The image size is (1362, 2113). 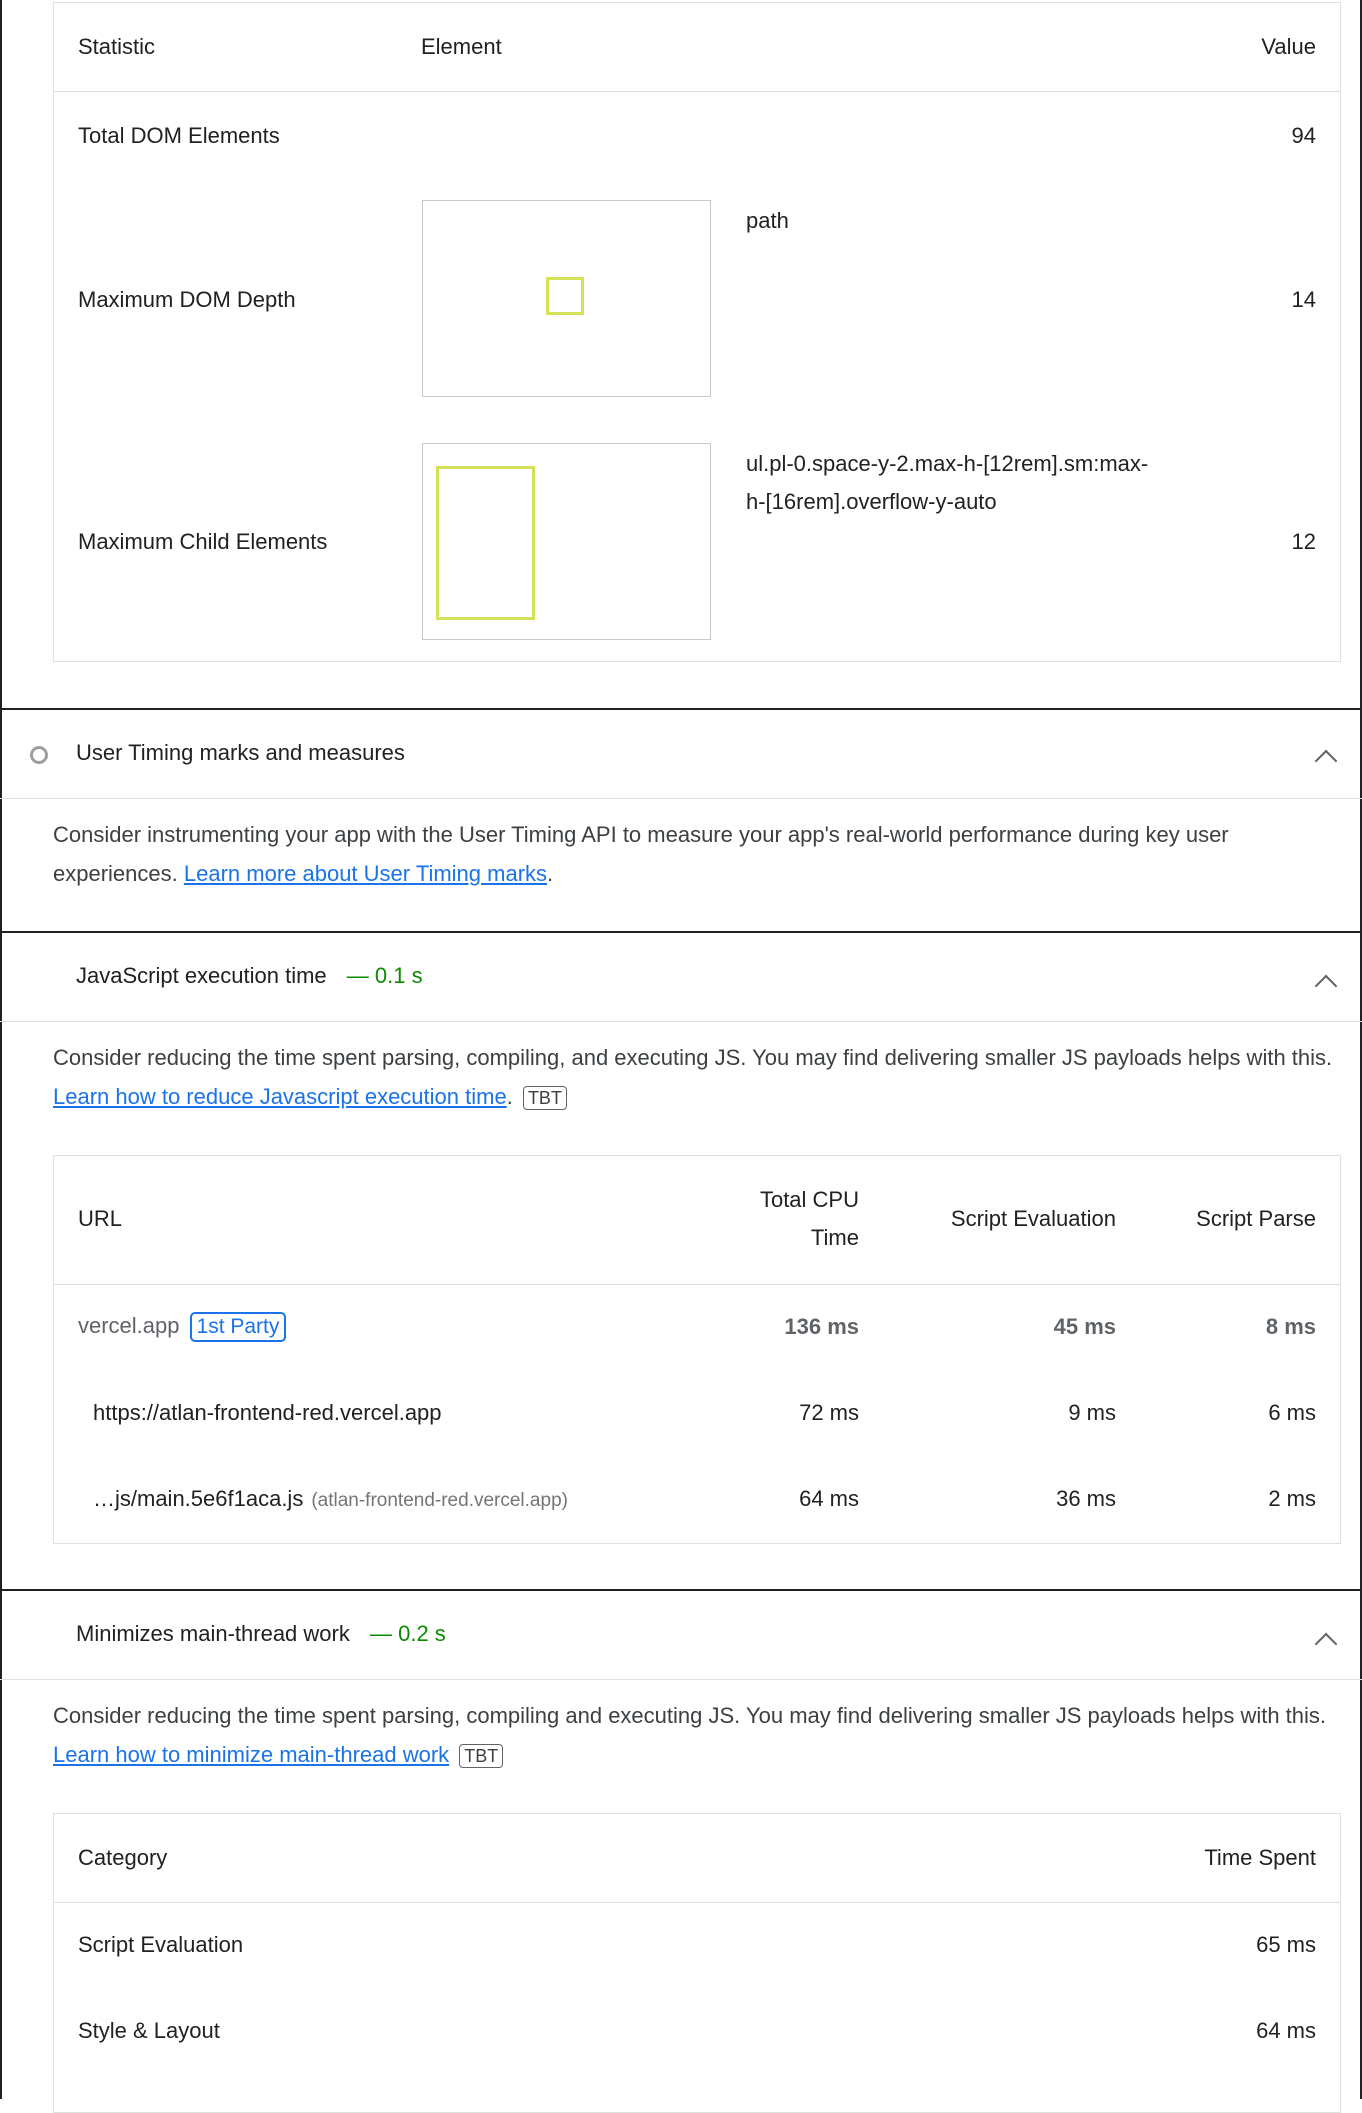 I want to click on audit-title-text: Minimizes main-thread work, so click(x=213, y=1633).